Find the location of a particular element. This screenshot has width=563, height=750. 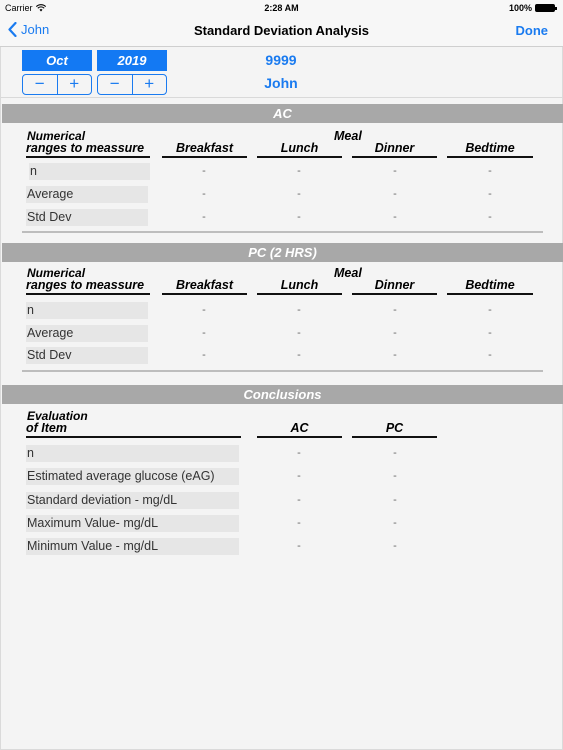

pc-section-title: PC (2 HRS) is located at coordinates (282, 252).